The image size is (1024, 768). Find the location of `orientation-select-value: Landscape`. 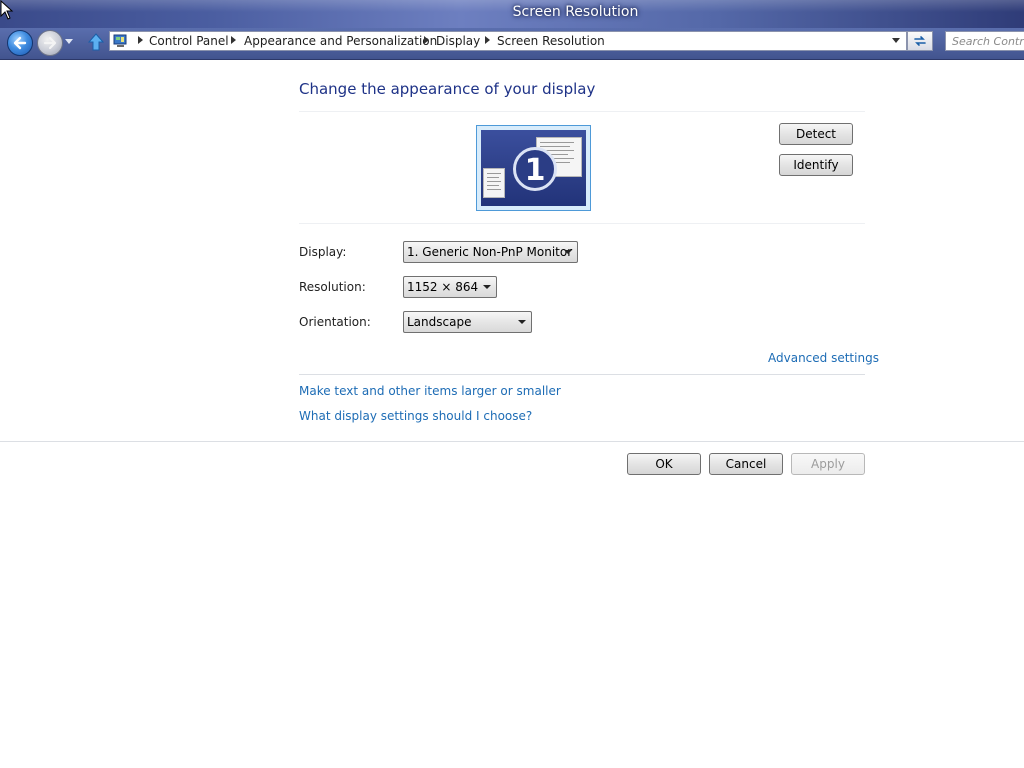

orientation-select-value: Landscape is located at coordinates (439, 322).